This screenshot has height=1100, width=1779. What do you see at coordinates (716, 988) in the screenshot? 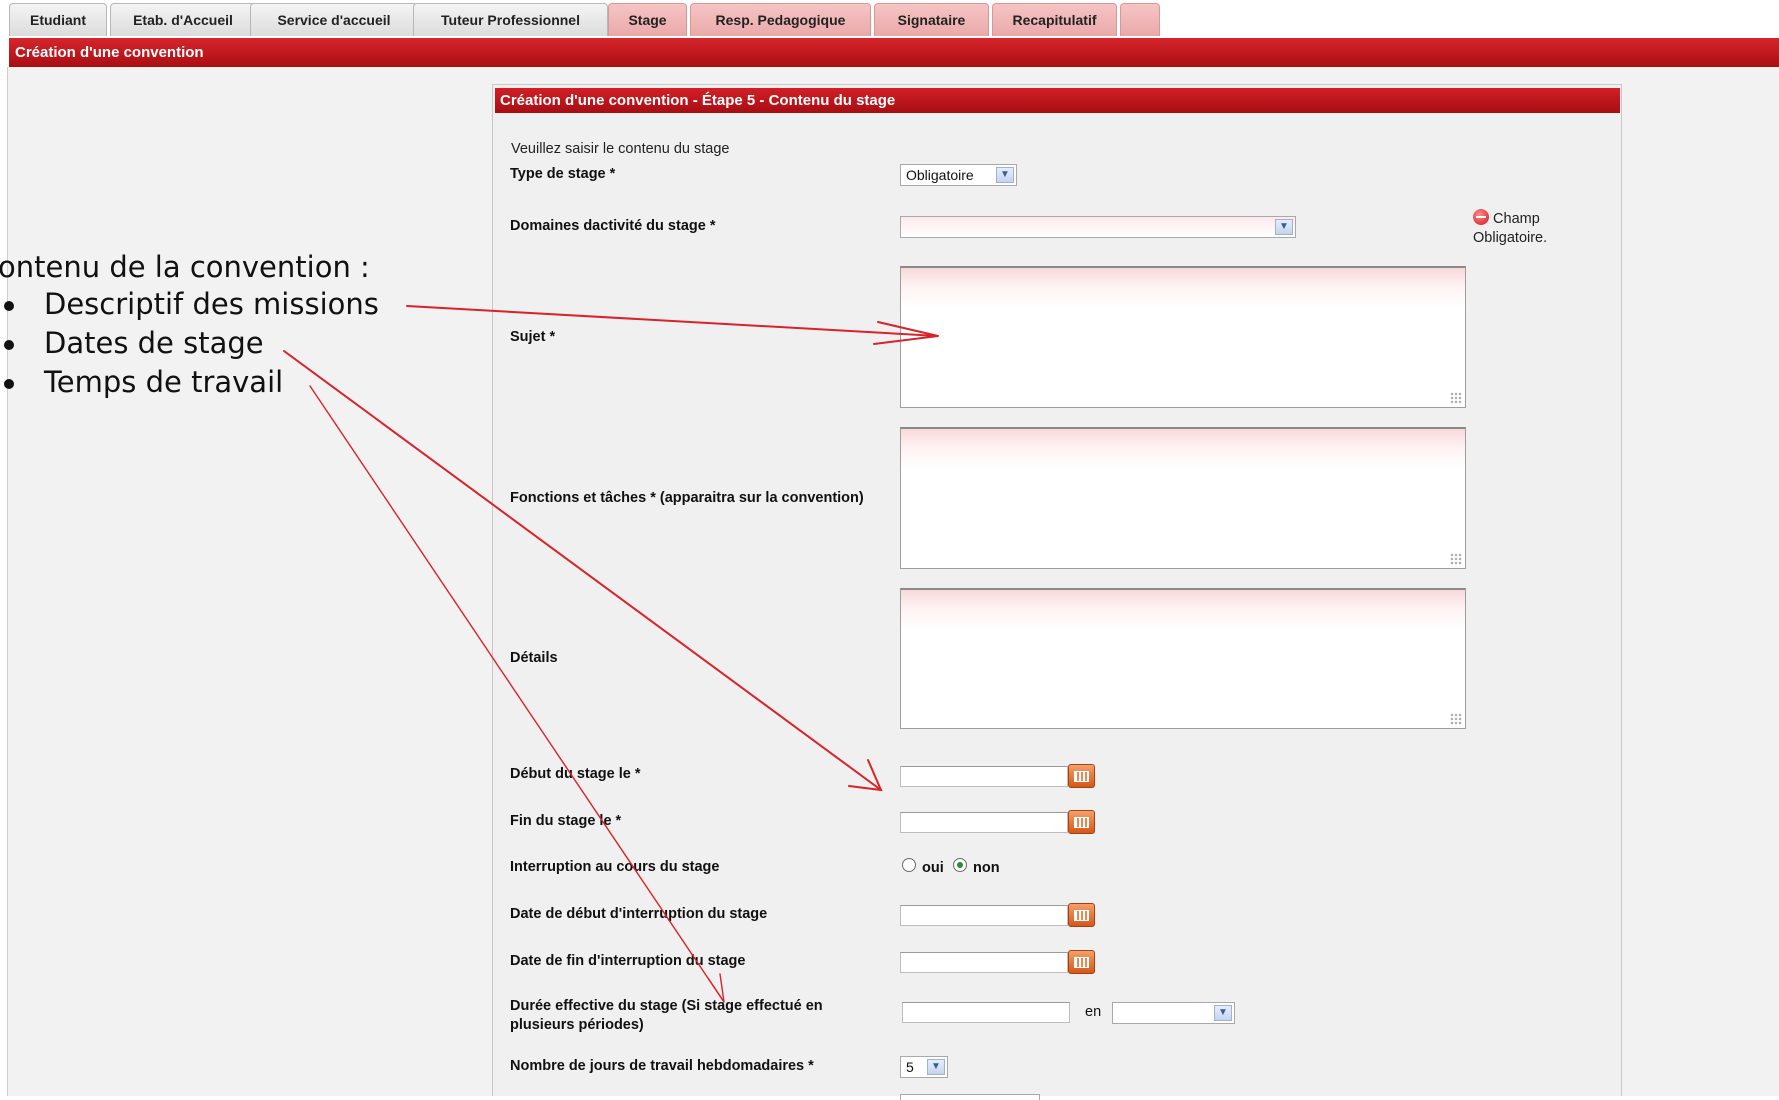
I see `arrow-temps-head` at bounding box center [716, 988].